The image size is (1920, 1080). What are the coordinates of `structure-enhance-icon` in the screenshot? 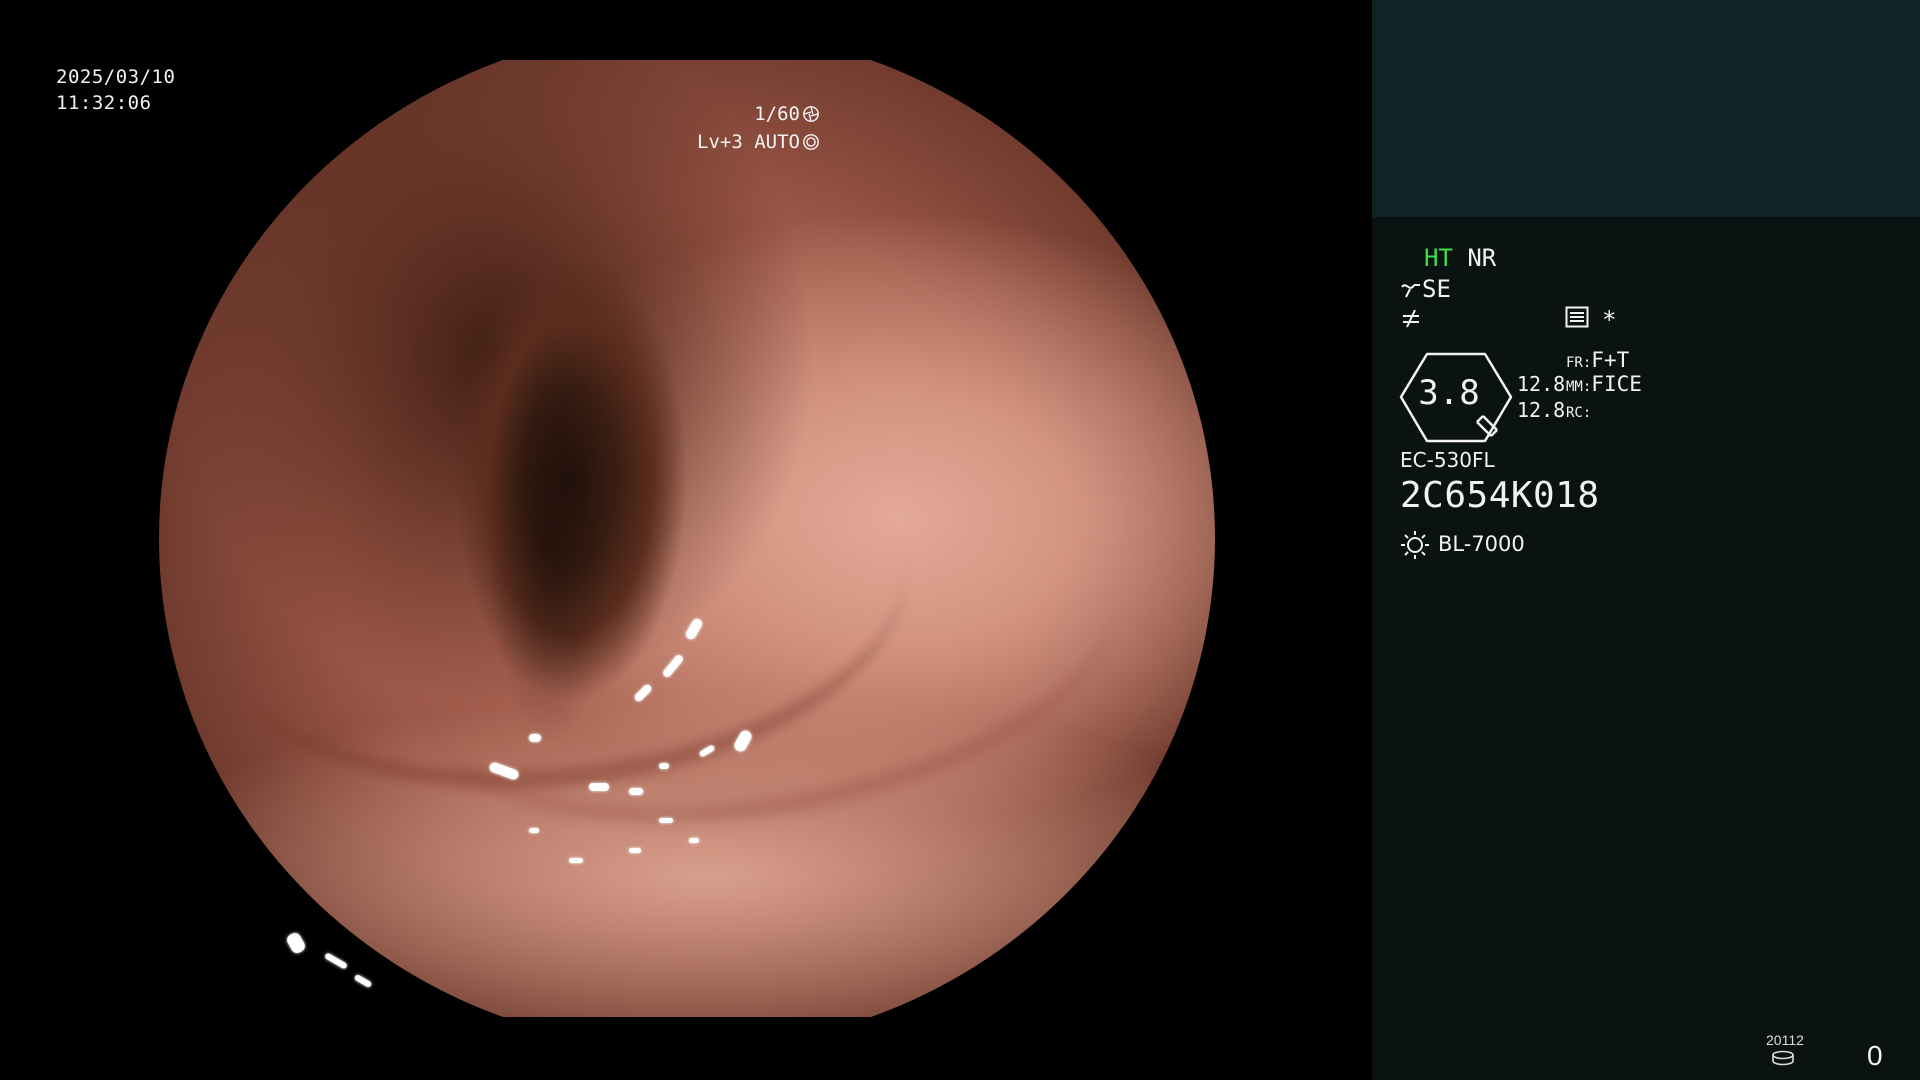 It's located at (1410, 291).